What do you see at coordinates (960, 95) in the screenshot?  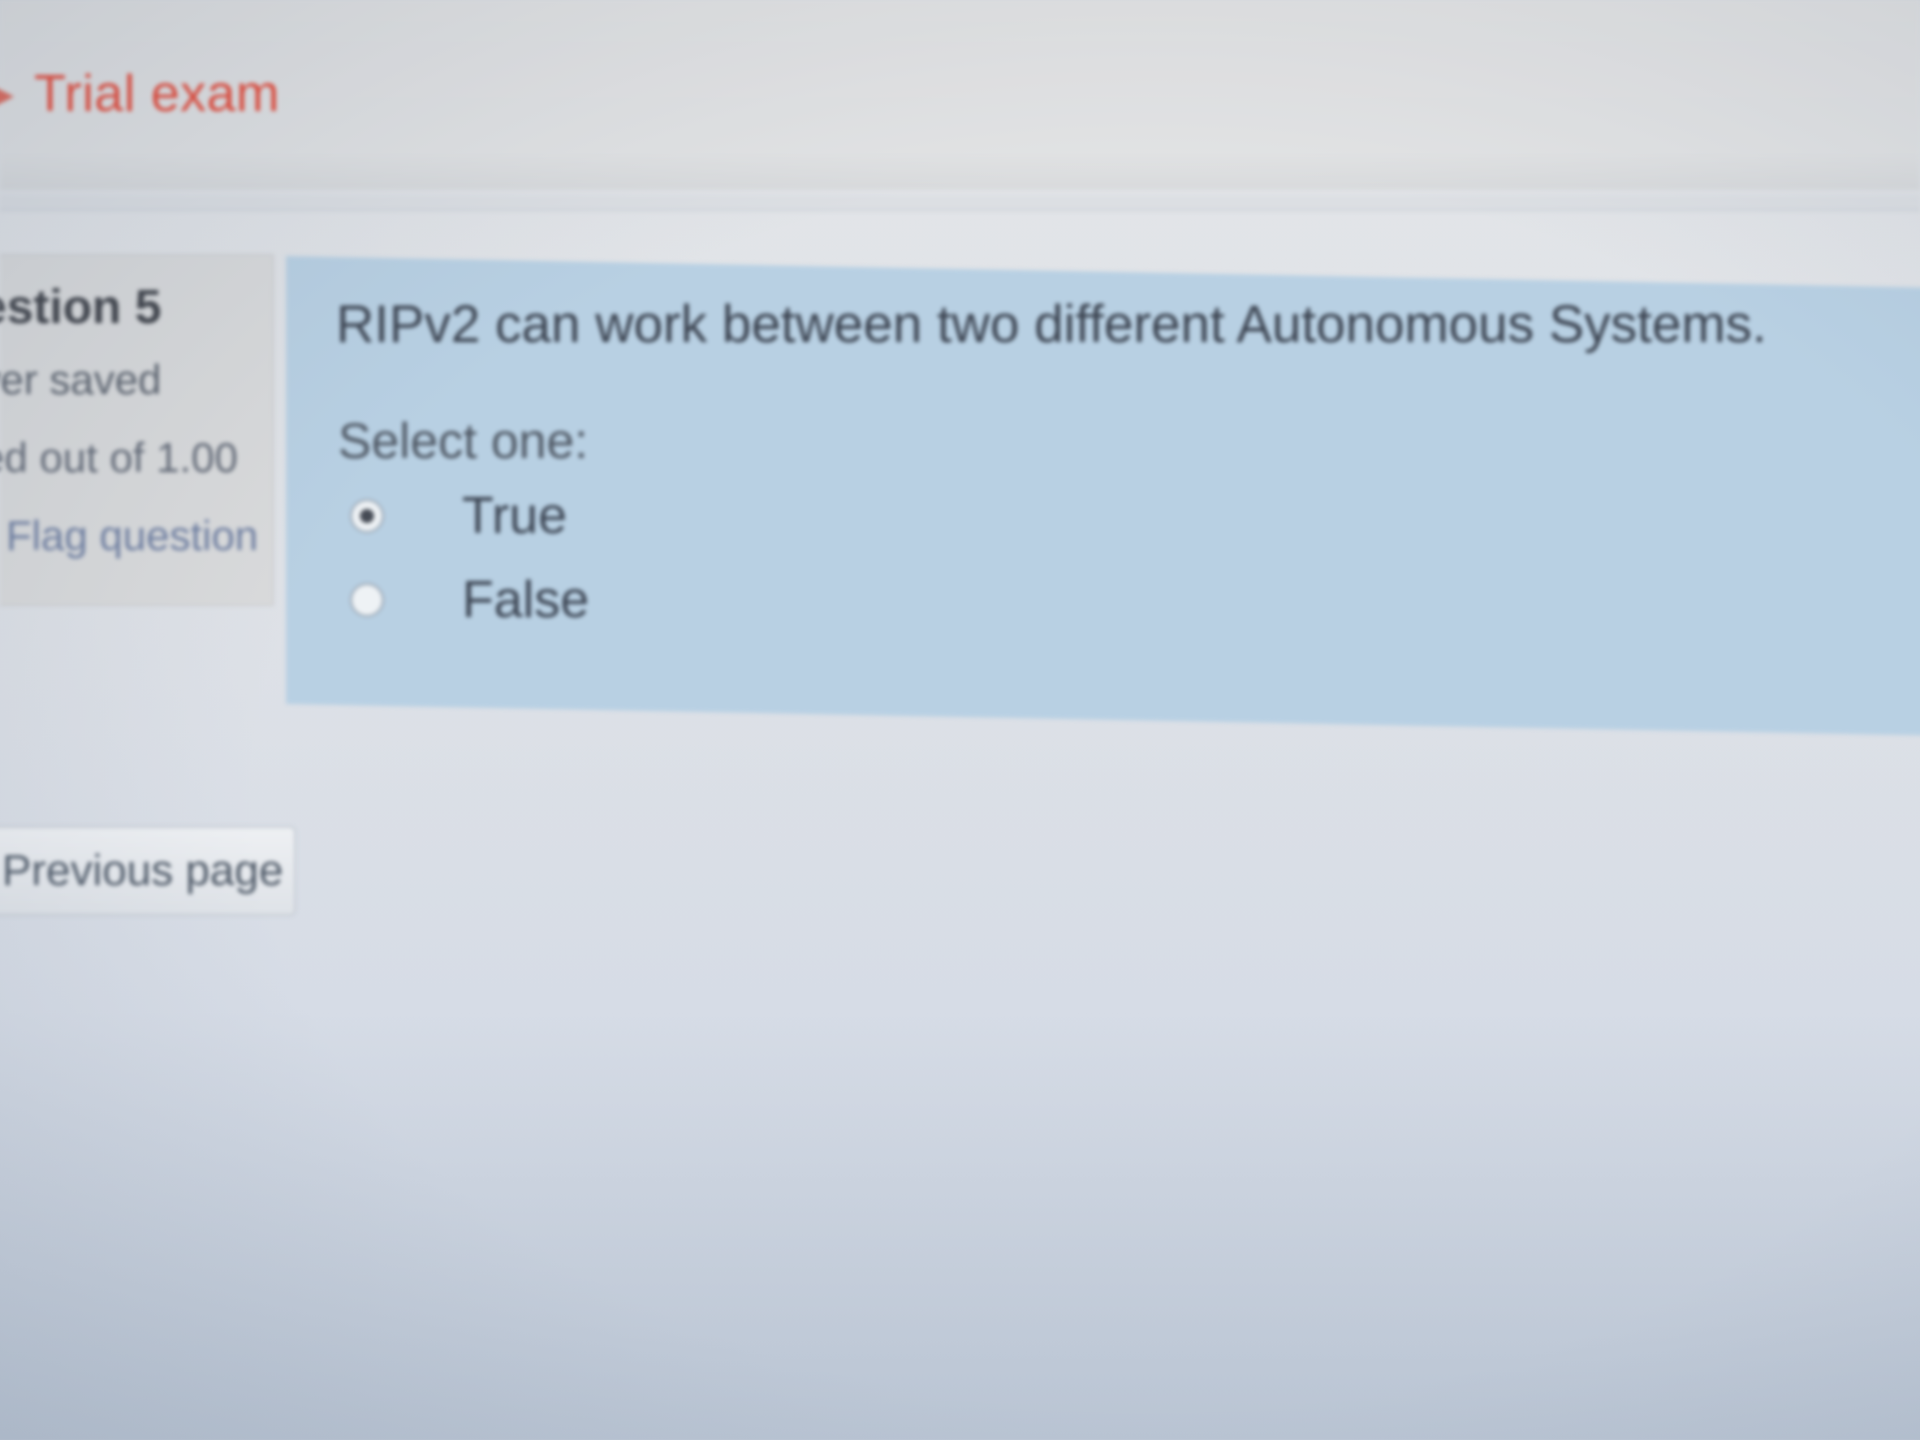 I see `page-header` at bounding box center [960, 95].